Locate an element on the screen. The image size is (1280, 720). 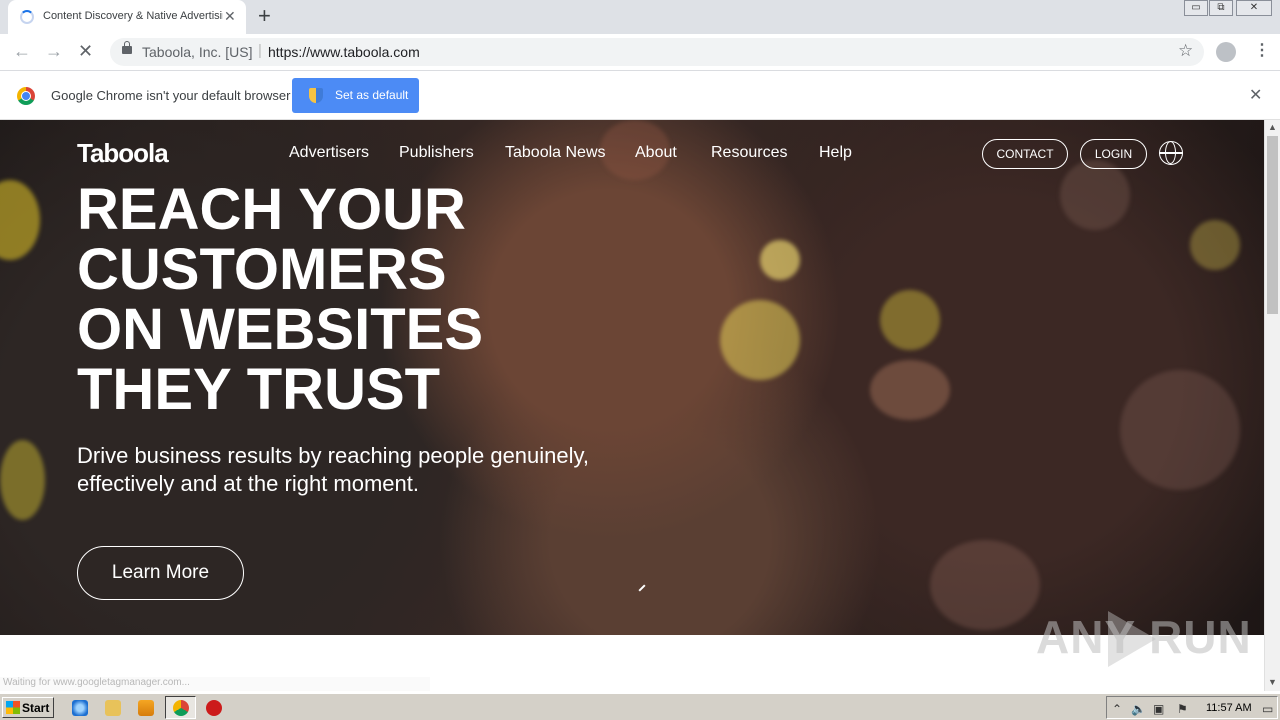
windows-logo-icon is located at coordinates (13, 707).